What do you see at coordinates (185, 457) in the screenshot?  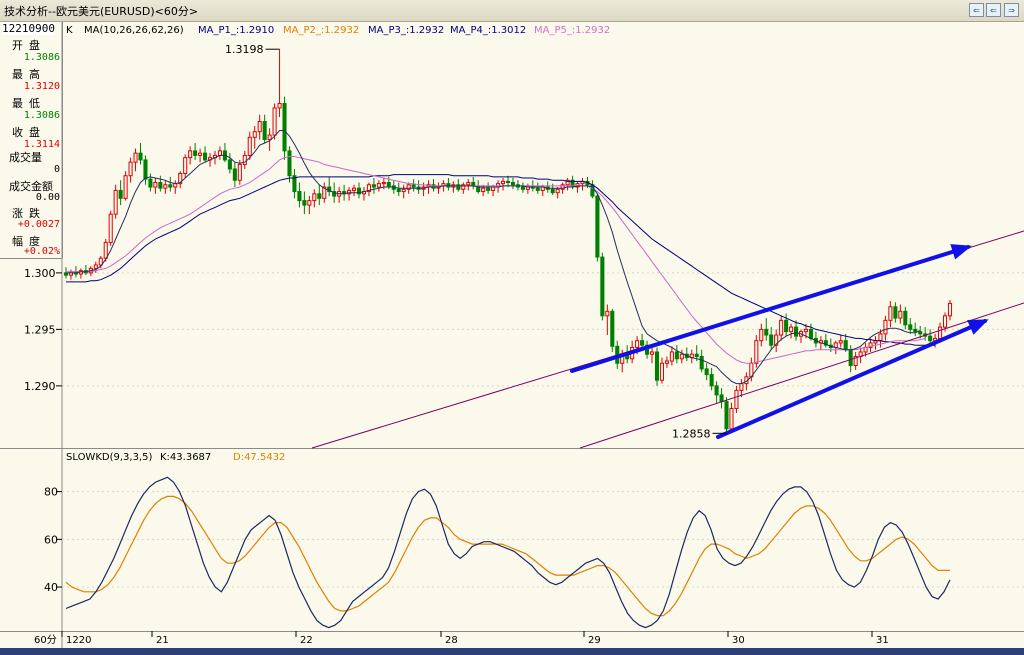 I see `kd-k-value: K:43.3687` at bounding box center [185, 457].